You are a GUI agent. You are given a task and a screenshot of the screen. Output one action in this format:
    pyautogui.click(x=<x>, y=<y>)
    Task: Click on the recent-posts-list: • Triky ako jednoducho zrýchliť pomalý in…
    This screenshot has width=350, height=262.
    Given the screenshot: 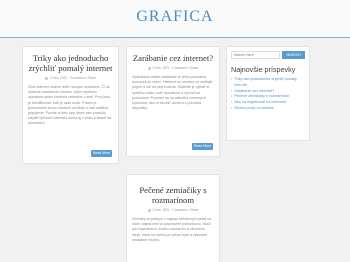 What is the action you would take?
    pyautogui.click(x=268, y=94)
    